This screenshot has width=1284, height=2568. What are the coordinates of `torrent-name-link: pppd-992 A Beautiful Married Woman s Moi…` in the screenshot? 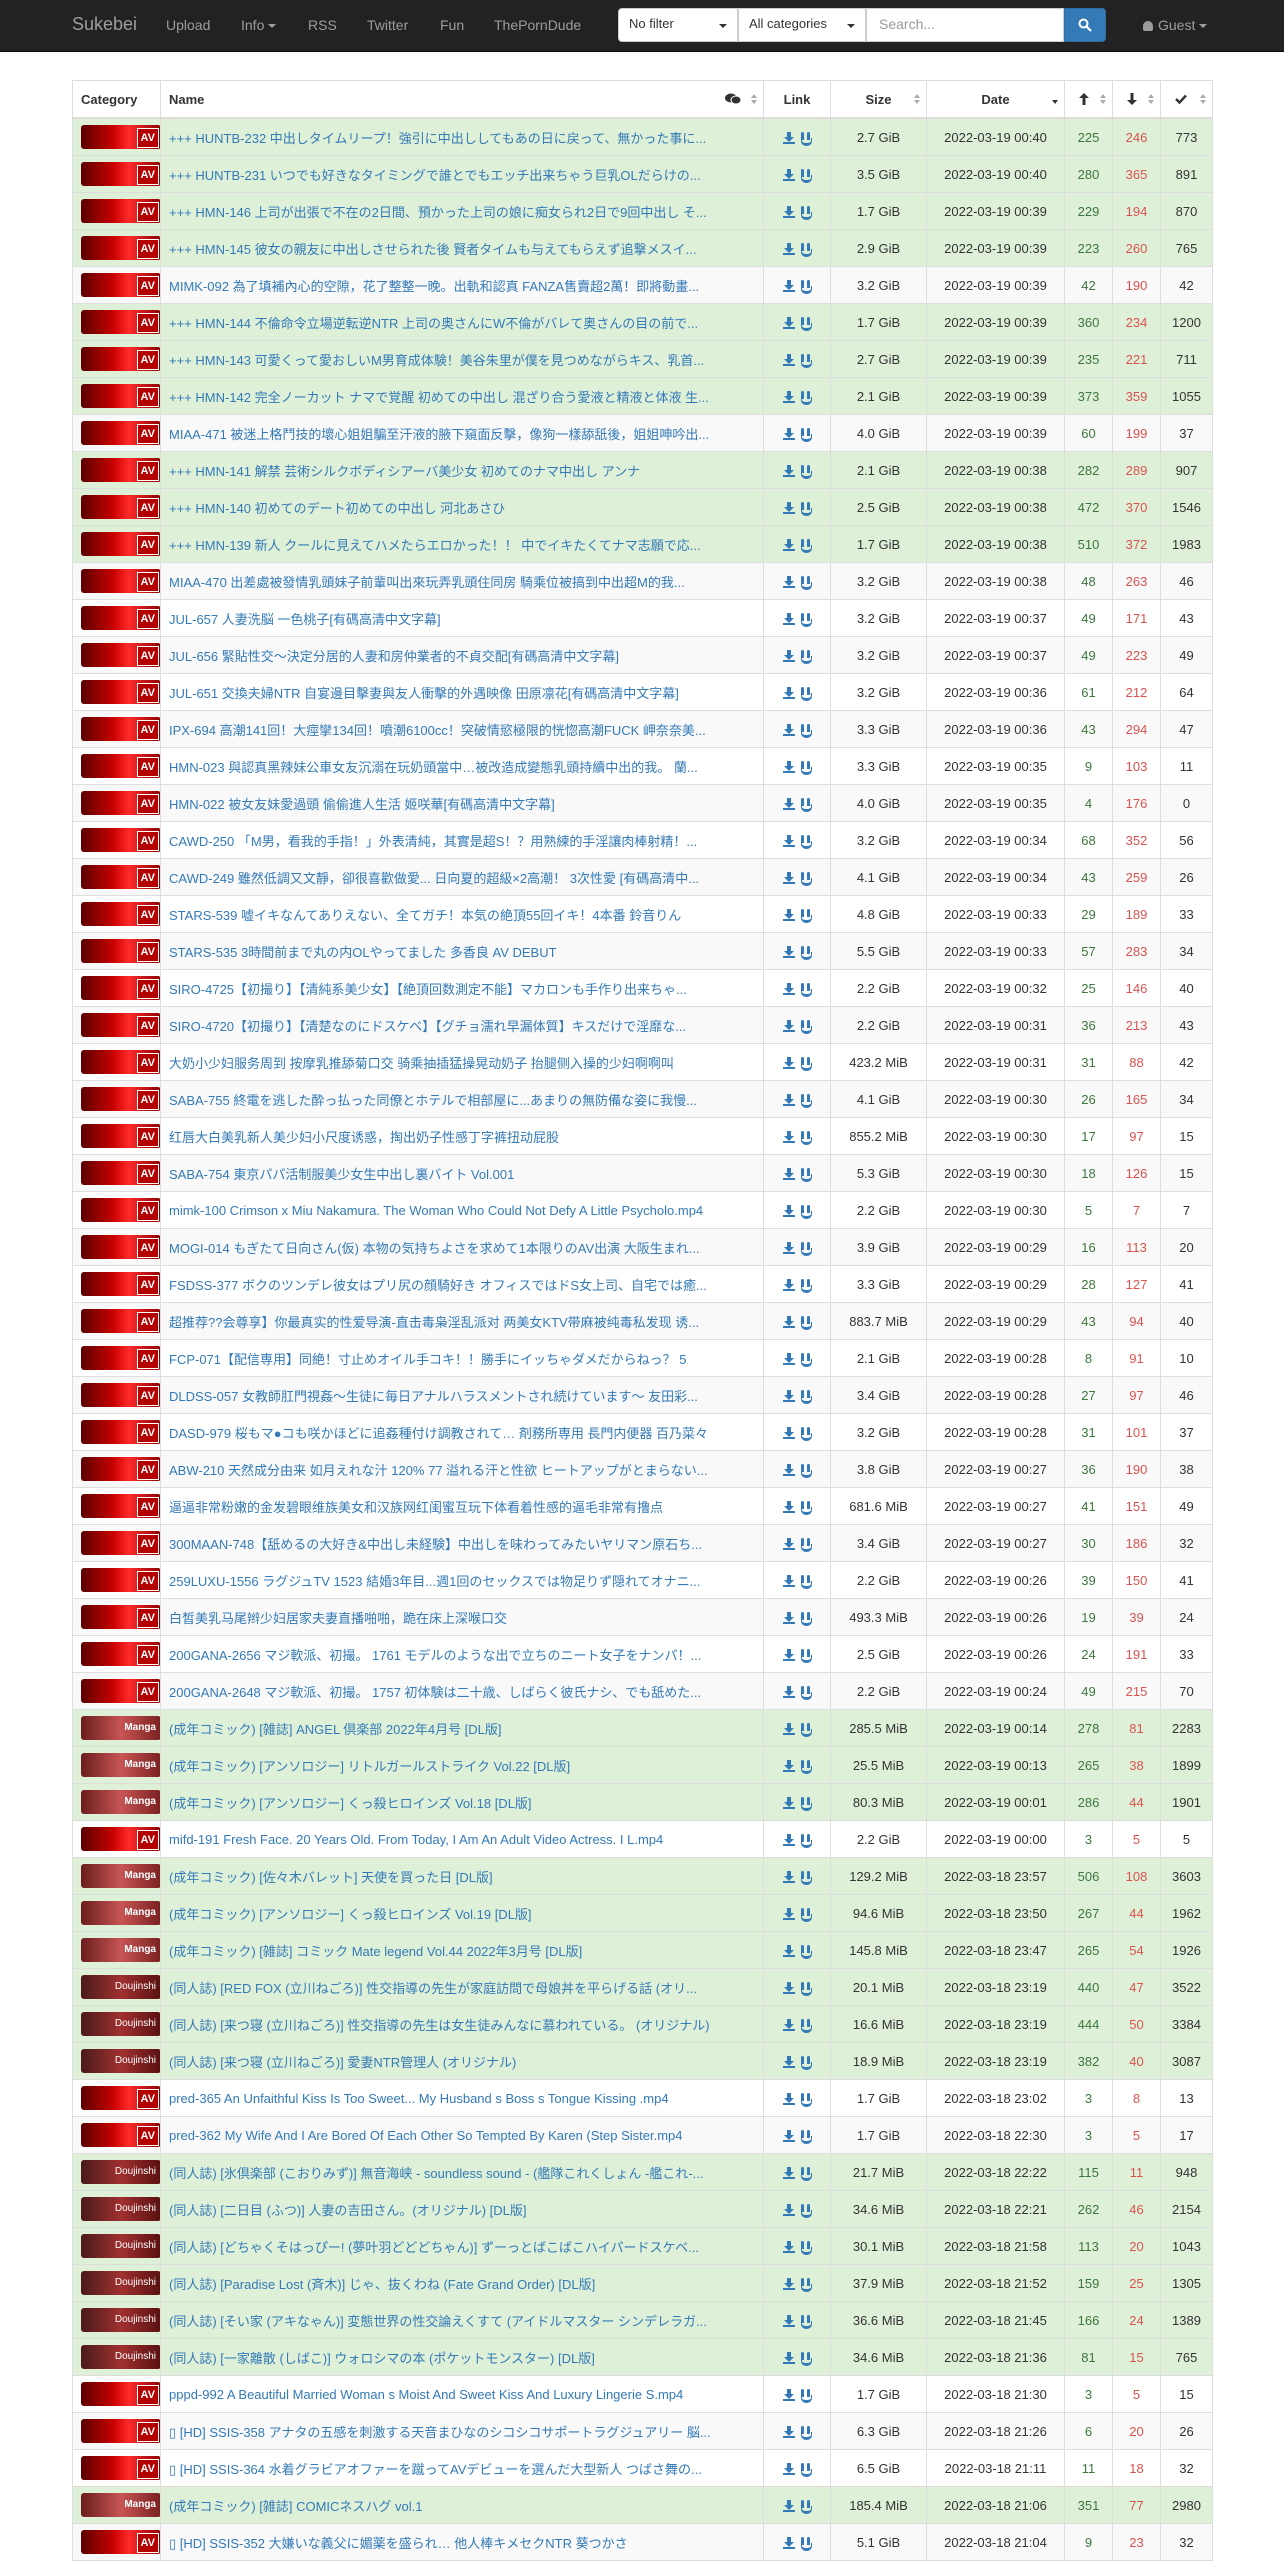 It's located at (426, 2394).